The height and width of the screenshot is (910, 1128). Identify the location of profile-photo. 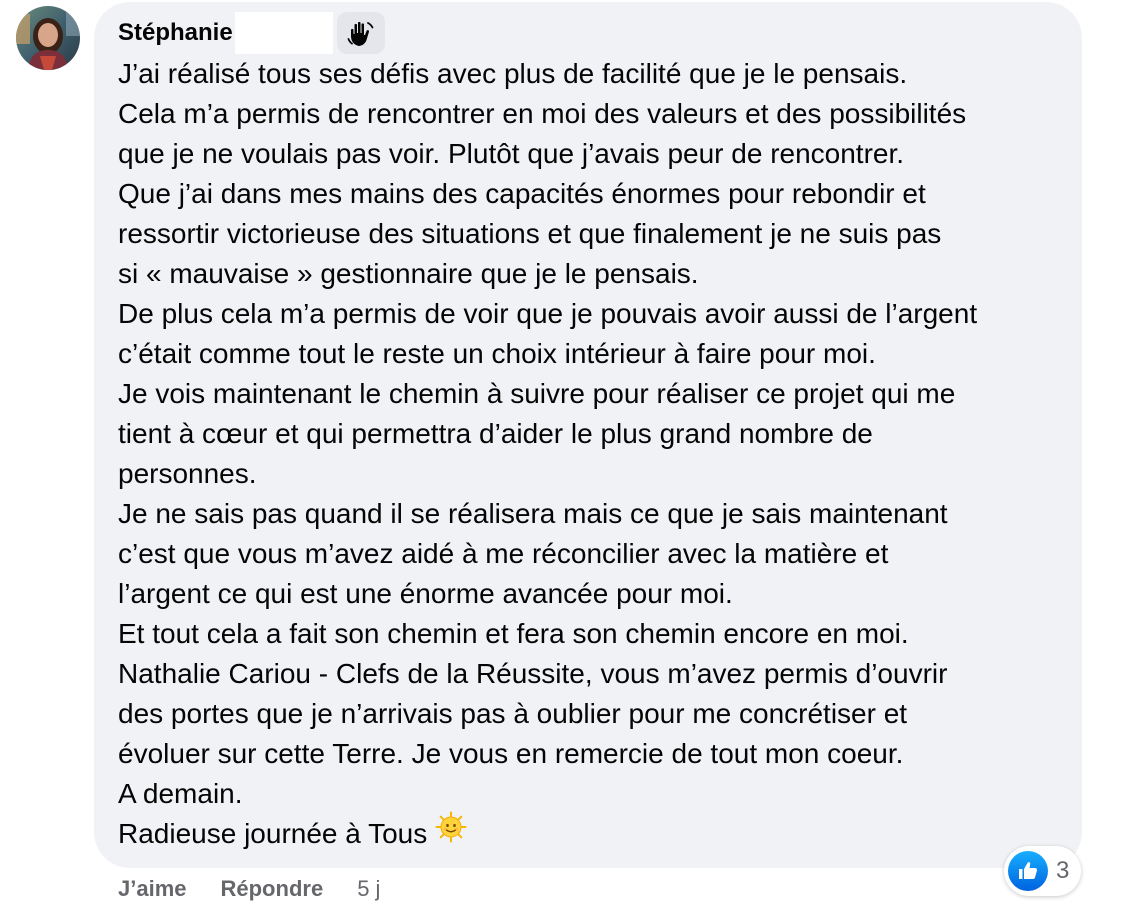
(48, 38).